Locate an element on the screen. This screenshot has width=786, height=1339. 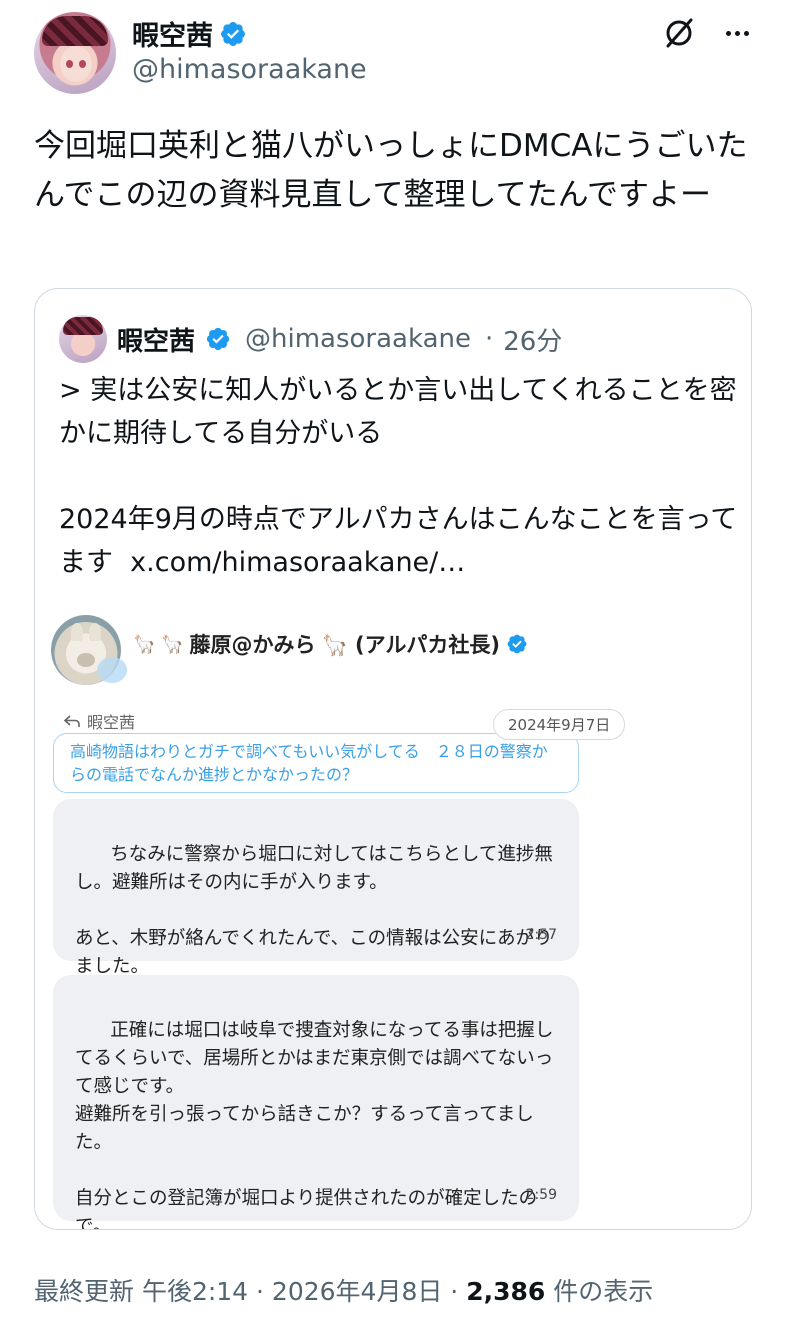
reply-to-name: 暇空茜 is located at coordinates (111, 722).